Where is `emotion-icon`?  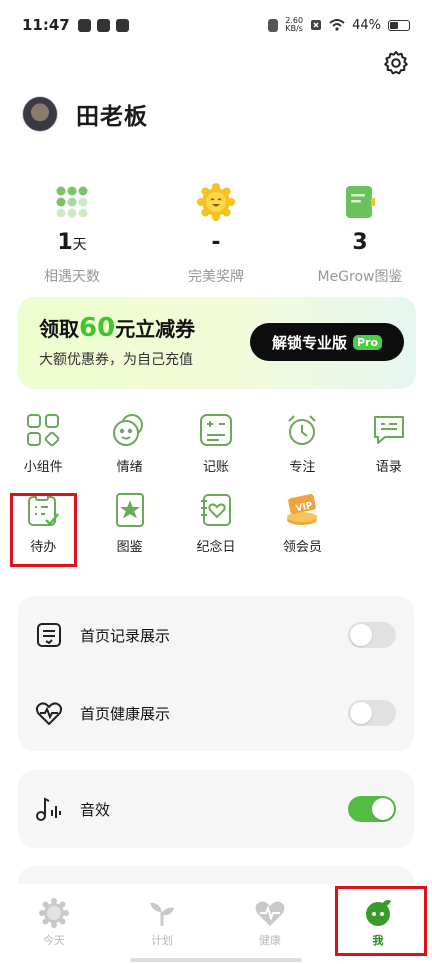 emotion-icon is located at coordinates (127, 430).